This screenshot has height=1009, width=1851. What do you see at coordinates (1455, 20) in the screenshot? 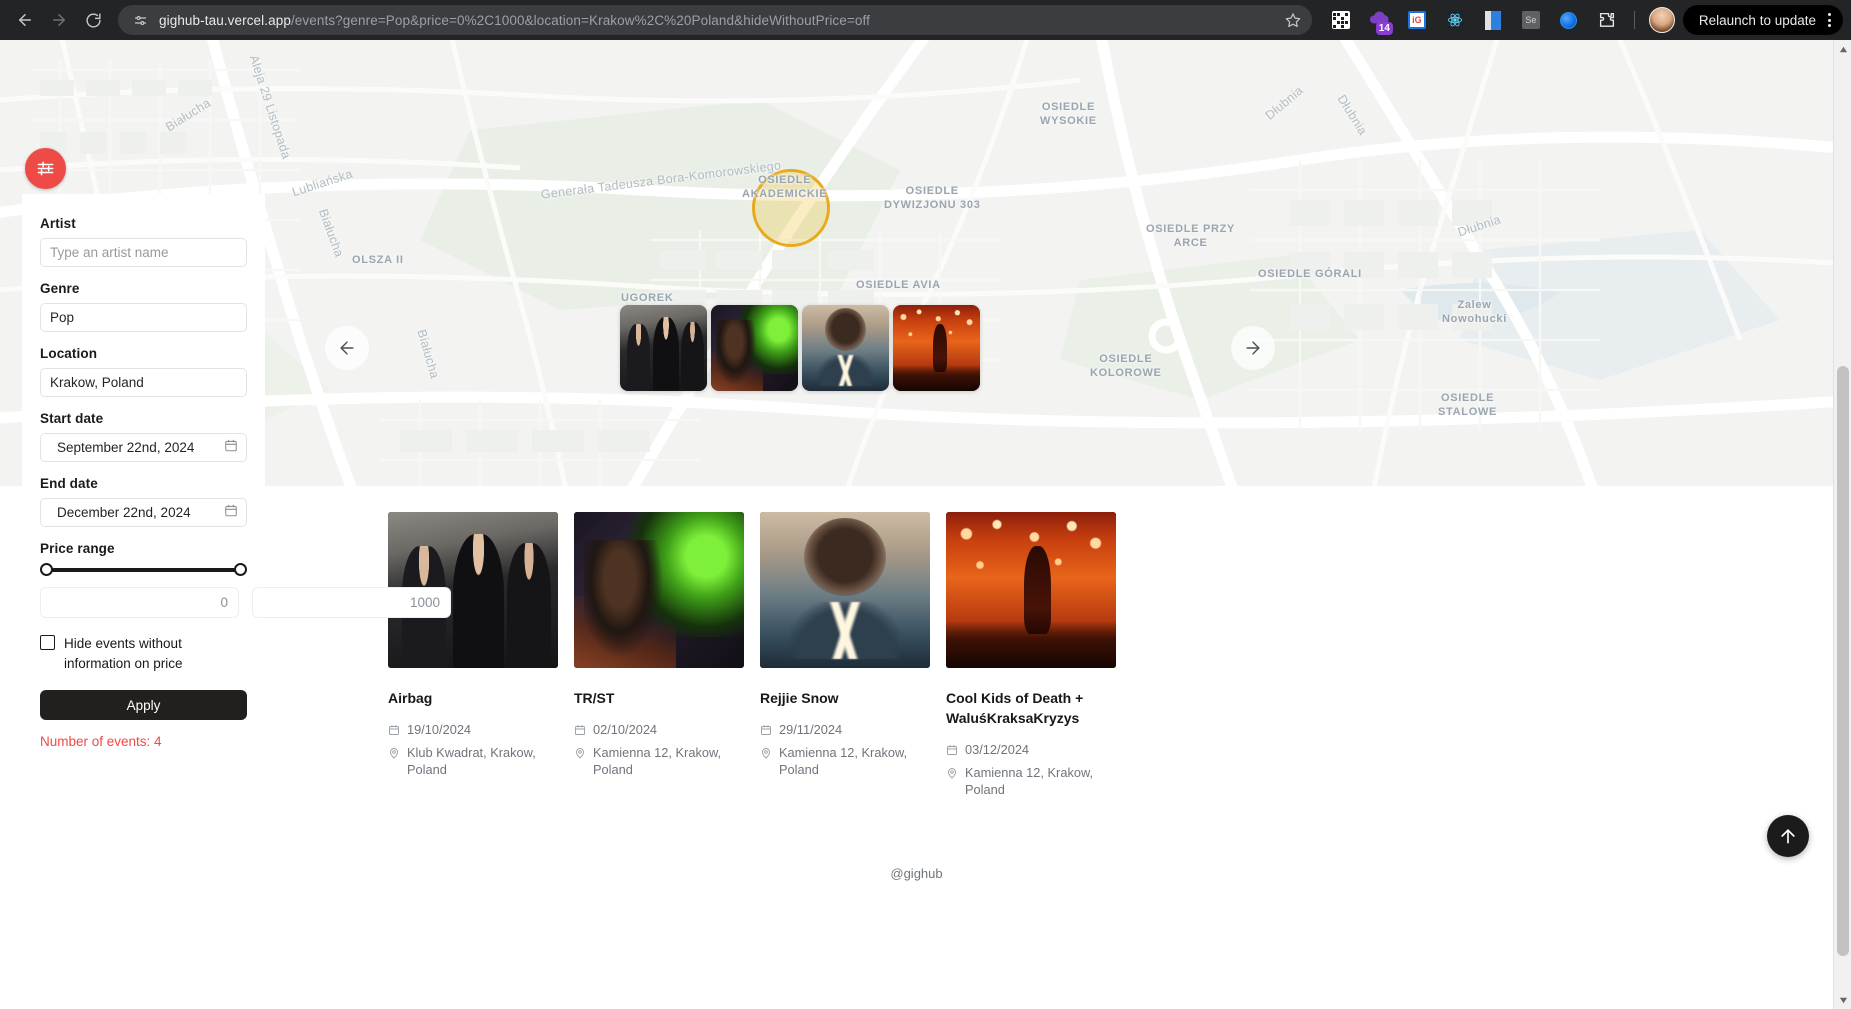
I see `react-devtools-extension-icon` at bounding box center [1455, 20].